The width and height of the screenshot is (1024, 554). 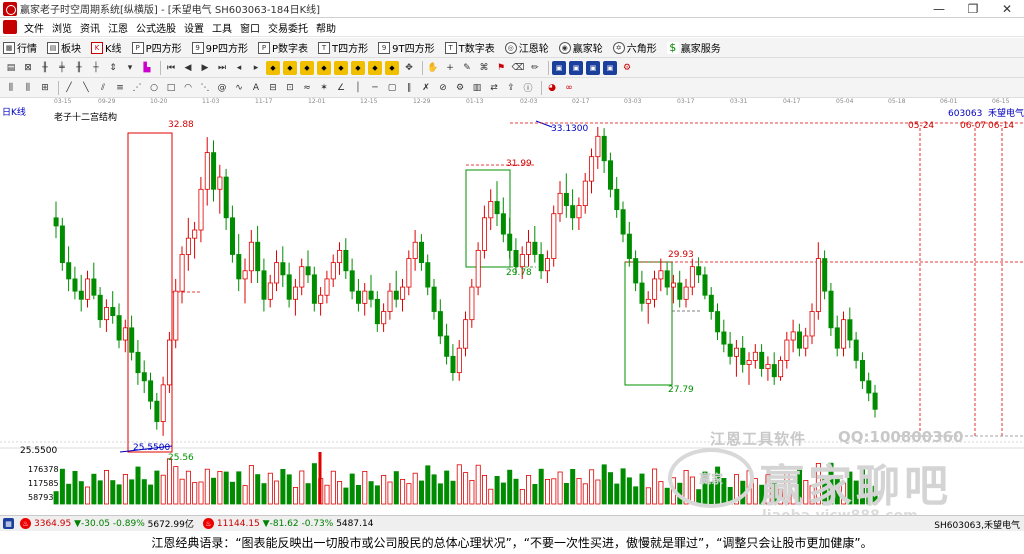 I want to click on volume-bar, so click(x=611, y=488).